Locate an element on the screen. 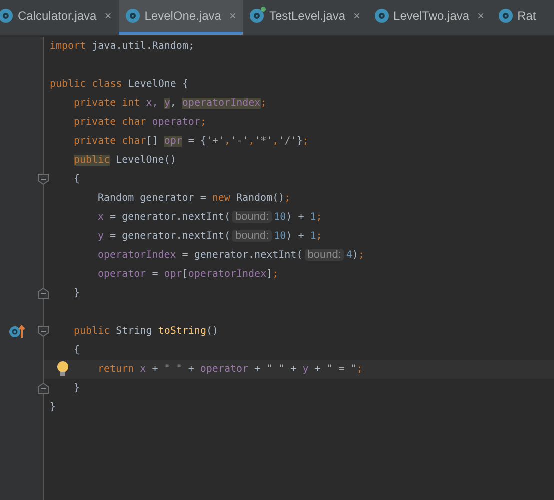 The height and width of the screenshot is (500, 554). tab-label: LevelOne.java is located at coordinates (183, 16).